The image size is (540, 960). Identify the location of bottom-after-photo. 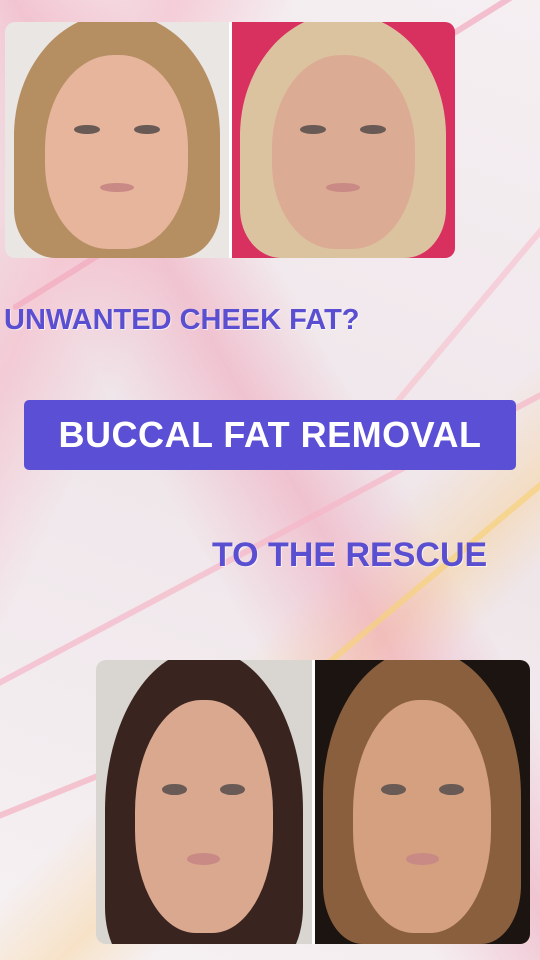
(422, 802).